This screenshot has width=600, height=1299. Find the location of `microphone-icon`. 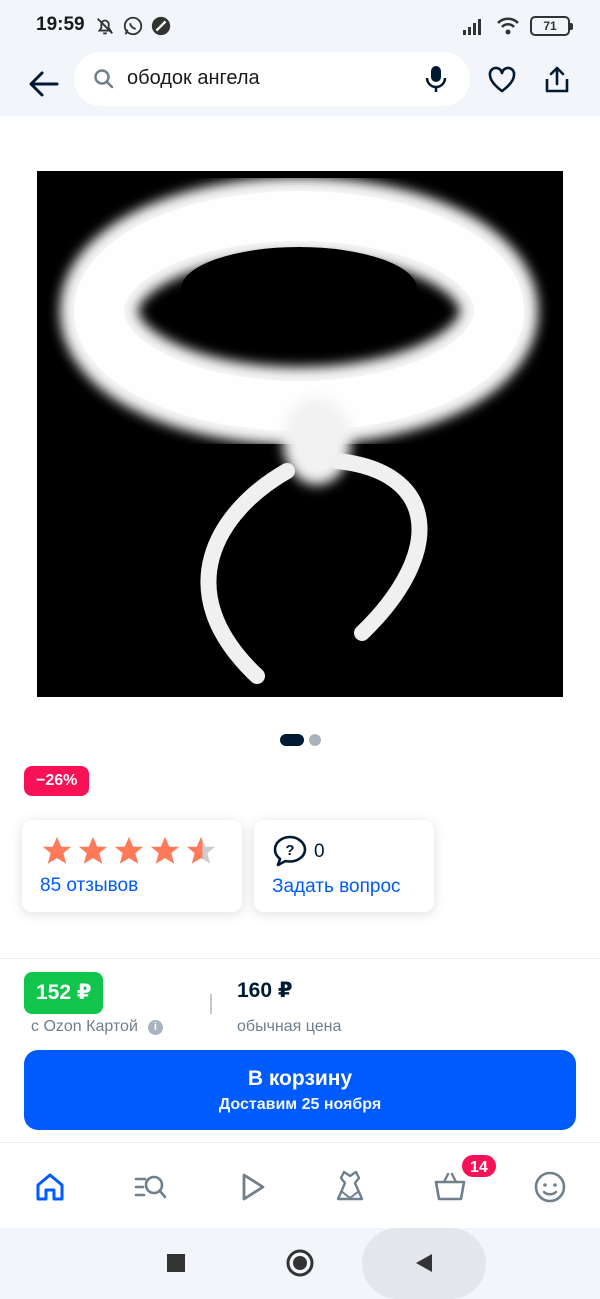

microphone-icon is located at coordinates (436, 79).